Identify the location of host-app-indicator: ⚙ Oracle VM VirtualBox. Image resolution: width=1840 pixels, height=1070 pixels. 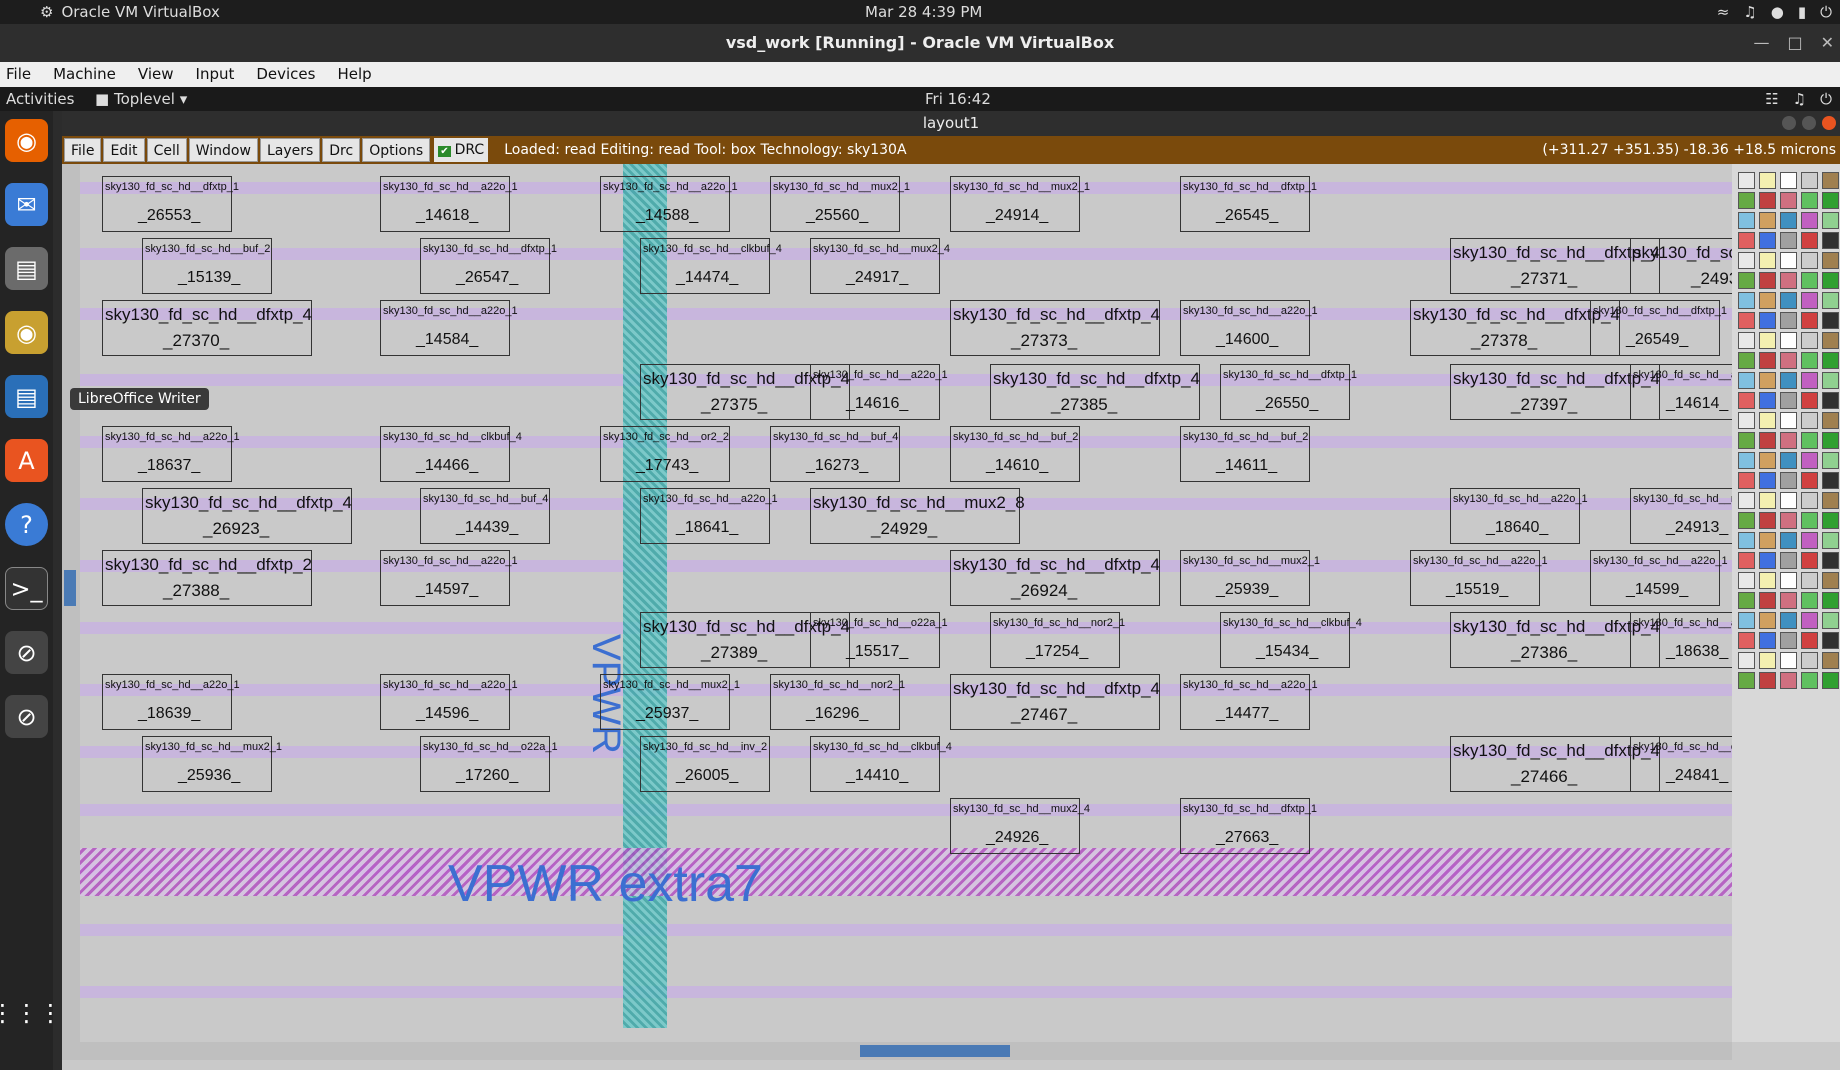
(130, 12).